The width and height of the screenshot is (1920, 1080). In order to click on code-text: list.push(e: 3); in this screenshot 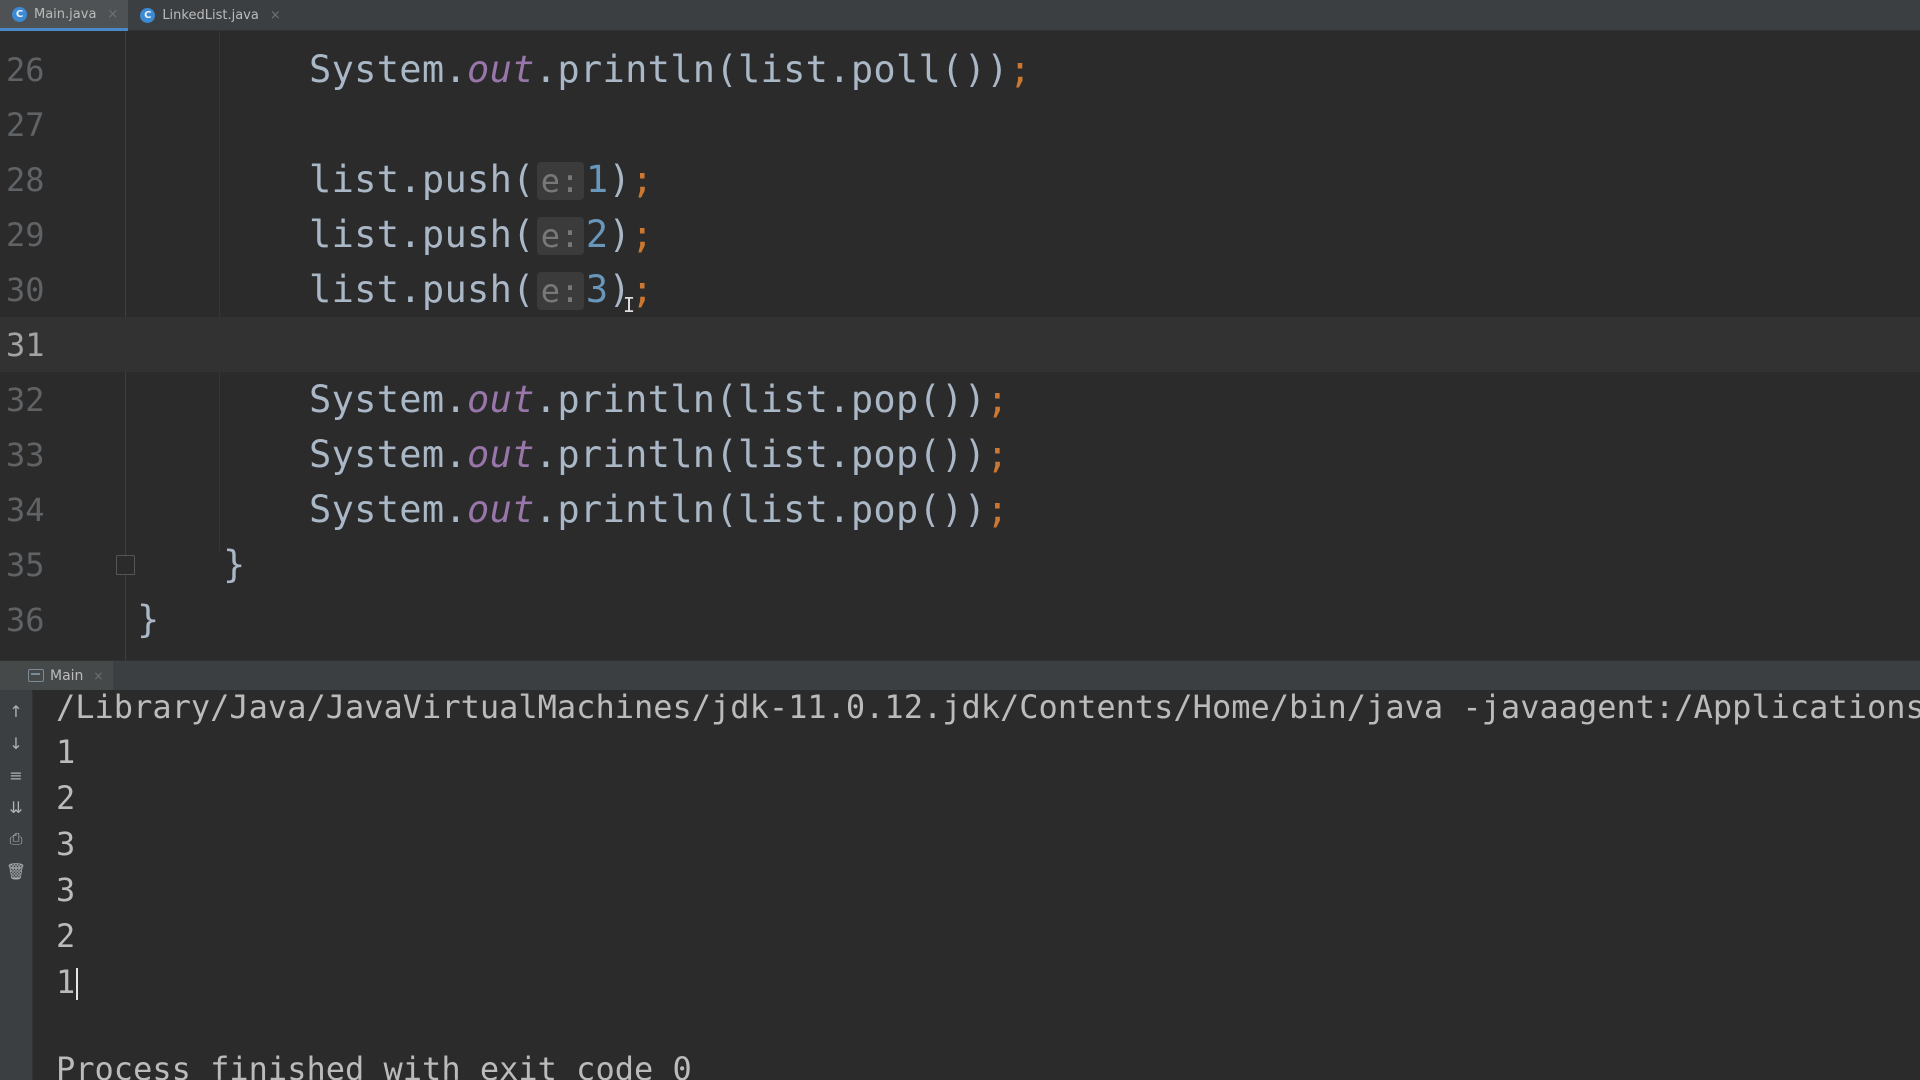, I will do `click(481, 289)`.